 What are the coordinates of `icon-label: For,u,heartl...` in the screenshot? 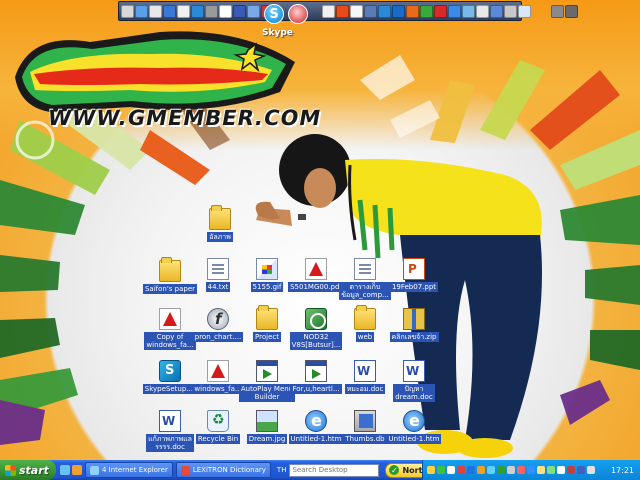 It's located at (316, 389).